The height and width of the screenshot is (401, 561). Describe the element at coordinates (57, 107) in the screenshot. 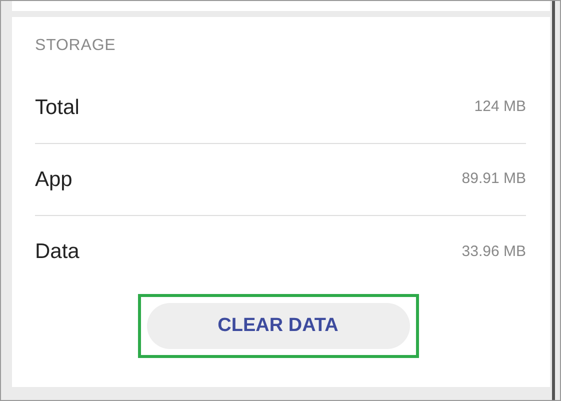

I see `row-label: Total` at that location.